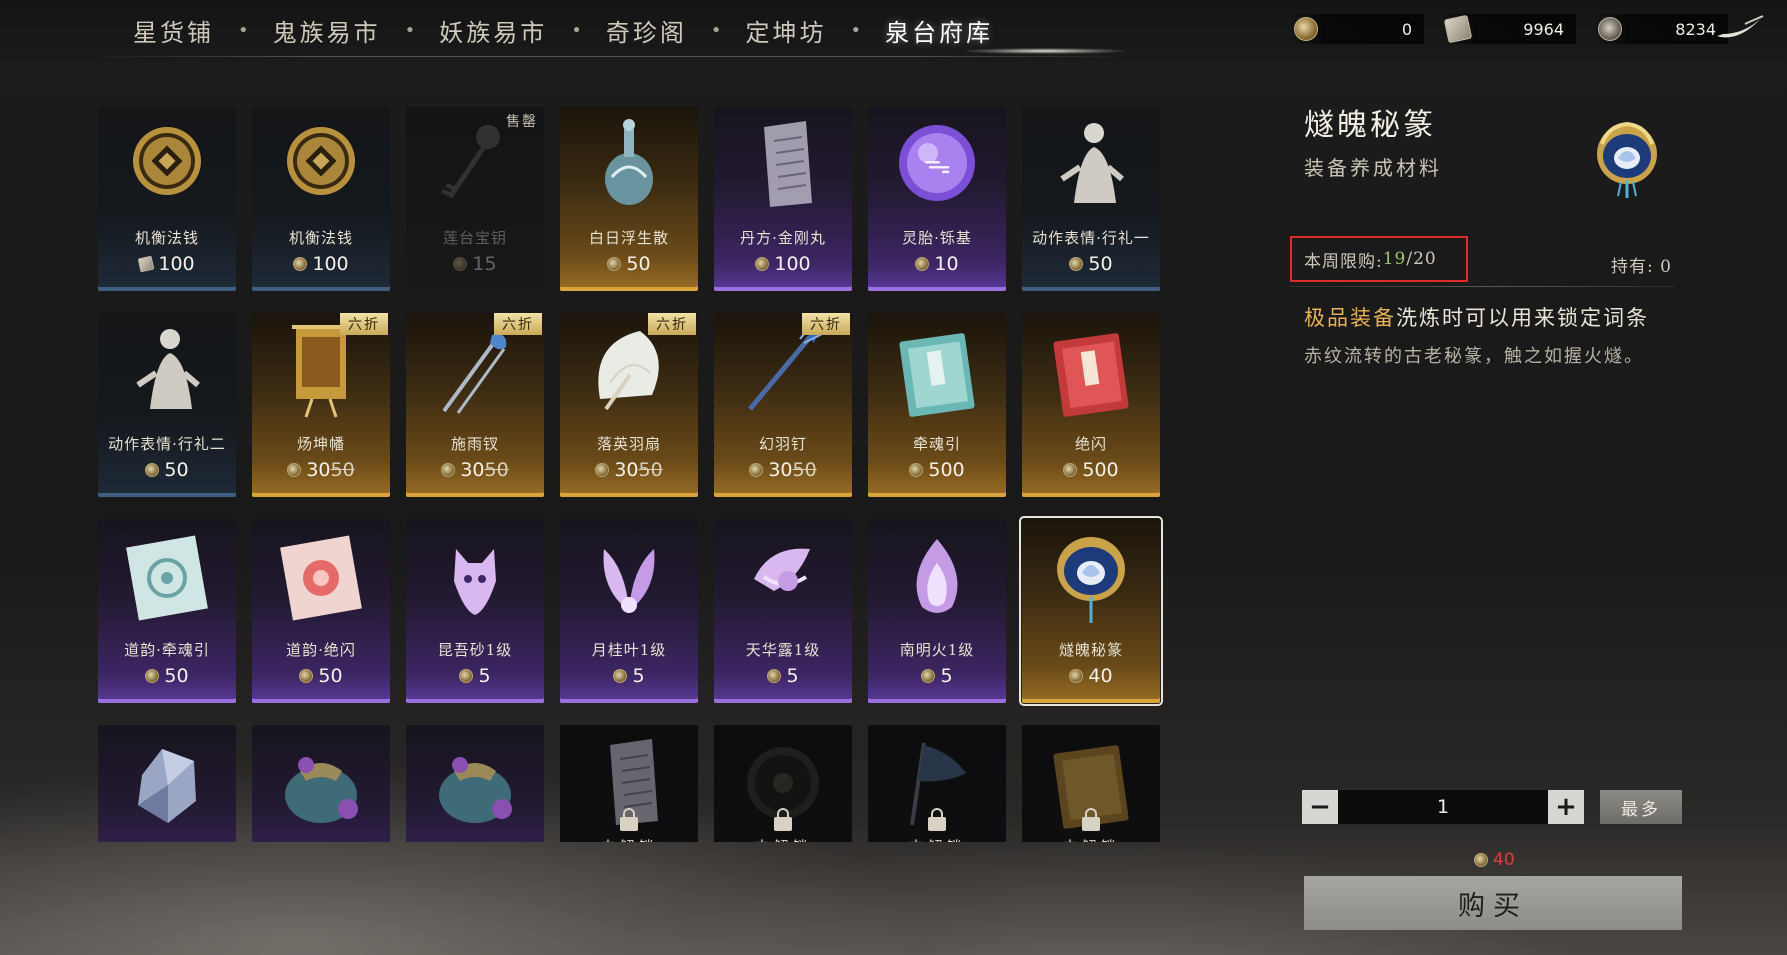 The height and width of the screenshot is (955, 1787). Describe the element at coordinates (173, 30) in the screenshot. I see `tab-0: 星货铺` at that location.